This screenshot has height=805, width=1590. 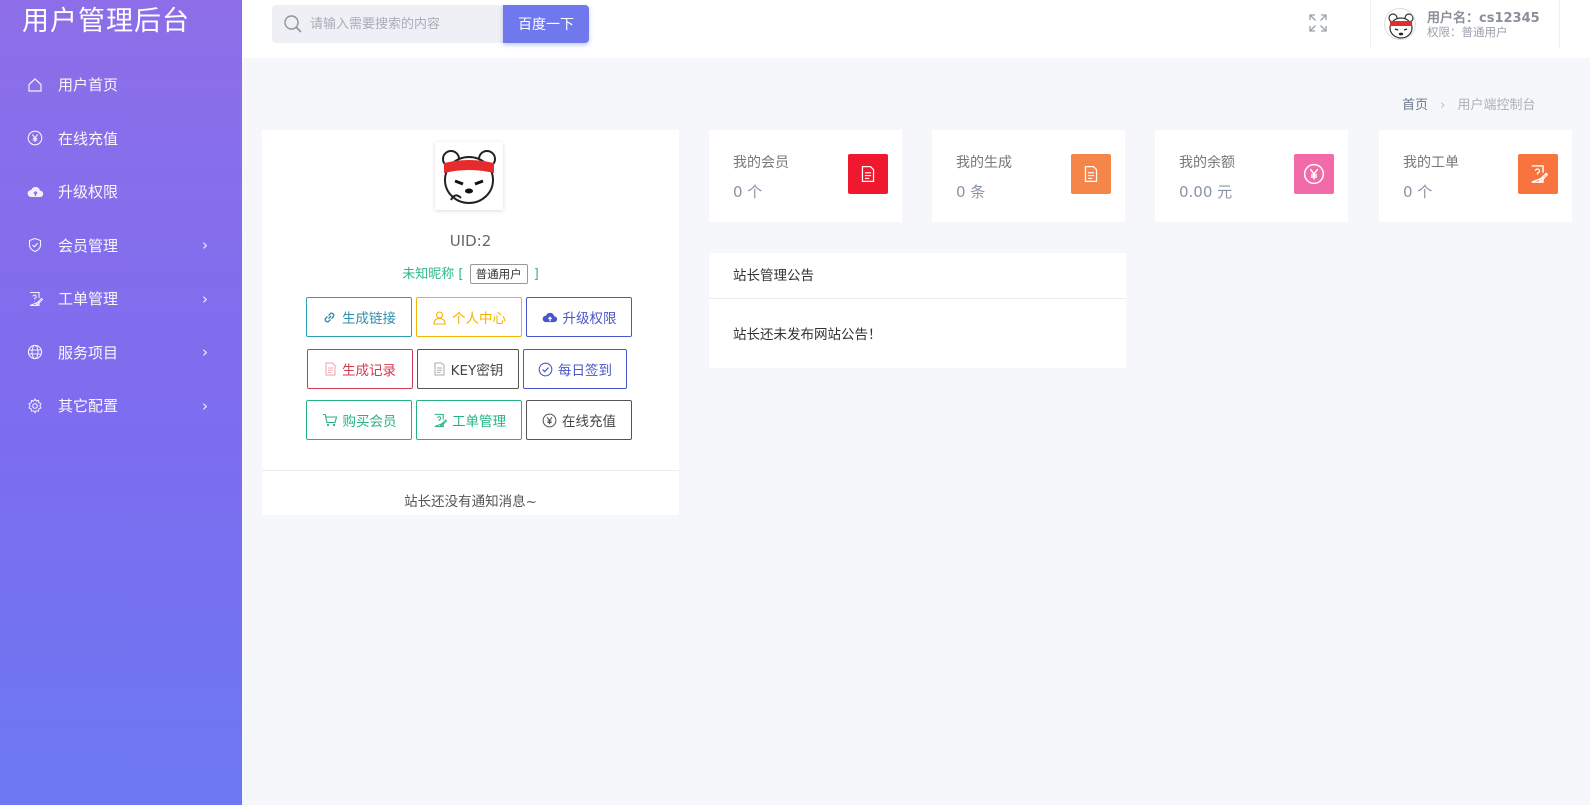 I want to click on generation-records-button: 生成记录, so click(x=360, y=369).